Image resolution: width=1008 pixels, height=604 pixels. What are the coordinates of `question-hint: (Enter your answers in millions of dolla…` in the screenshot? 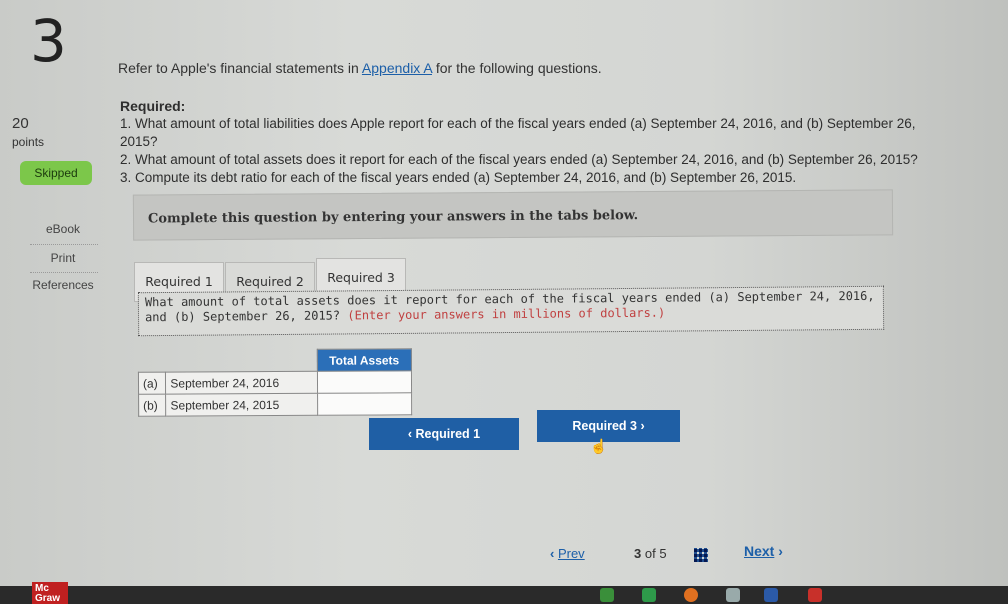 It's located at (506, 314).